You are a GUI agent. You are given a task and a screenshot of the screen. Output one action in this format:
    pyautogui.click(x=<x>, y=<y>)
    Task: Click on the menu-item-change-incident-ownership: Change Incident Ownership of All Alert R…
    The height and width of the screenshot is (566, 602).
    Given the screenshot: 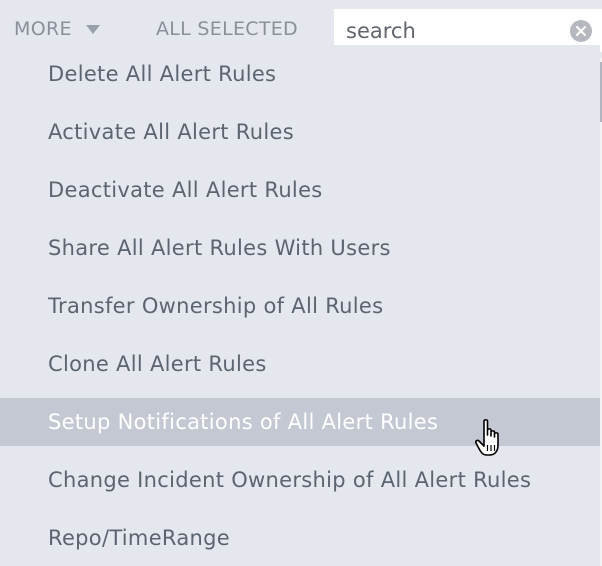 What is the action you would take?
    pyautogui.click(x=300, y=480)
    